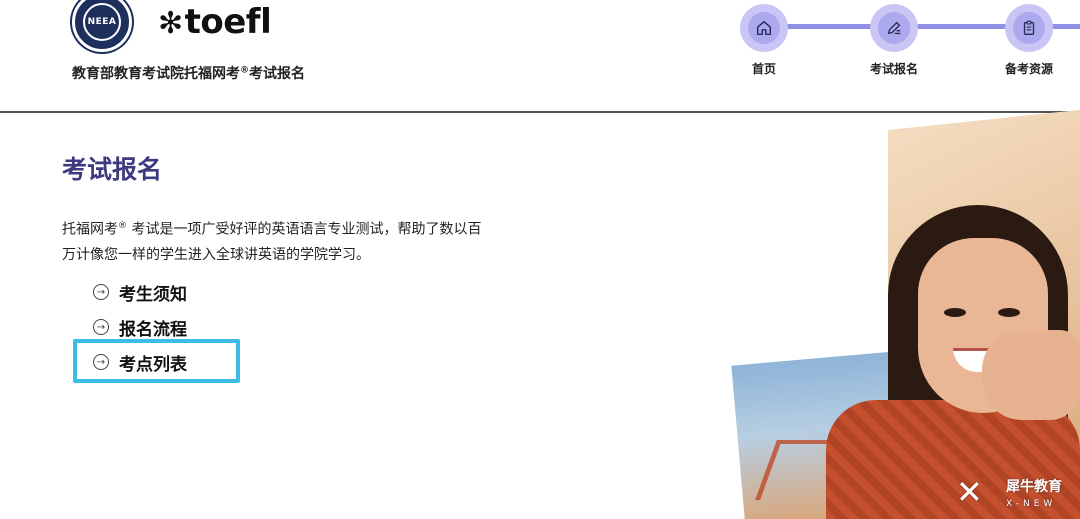  What do you see at coordinates (894, 40) in the screenshot?
I see `nav-step-register: 考试报名` at bounding box center [894, 40].